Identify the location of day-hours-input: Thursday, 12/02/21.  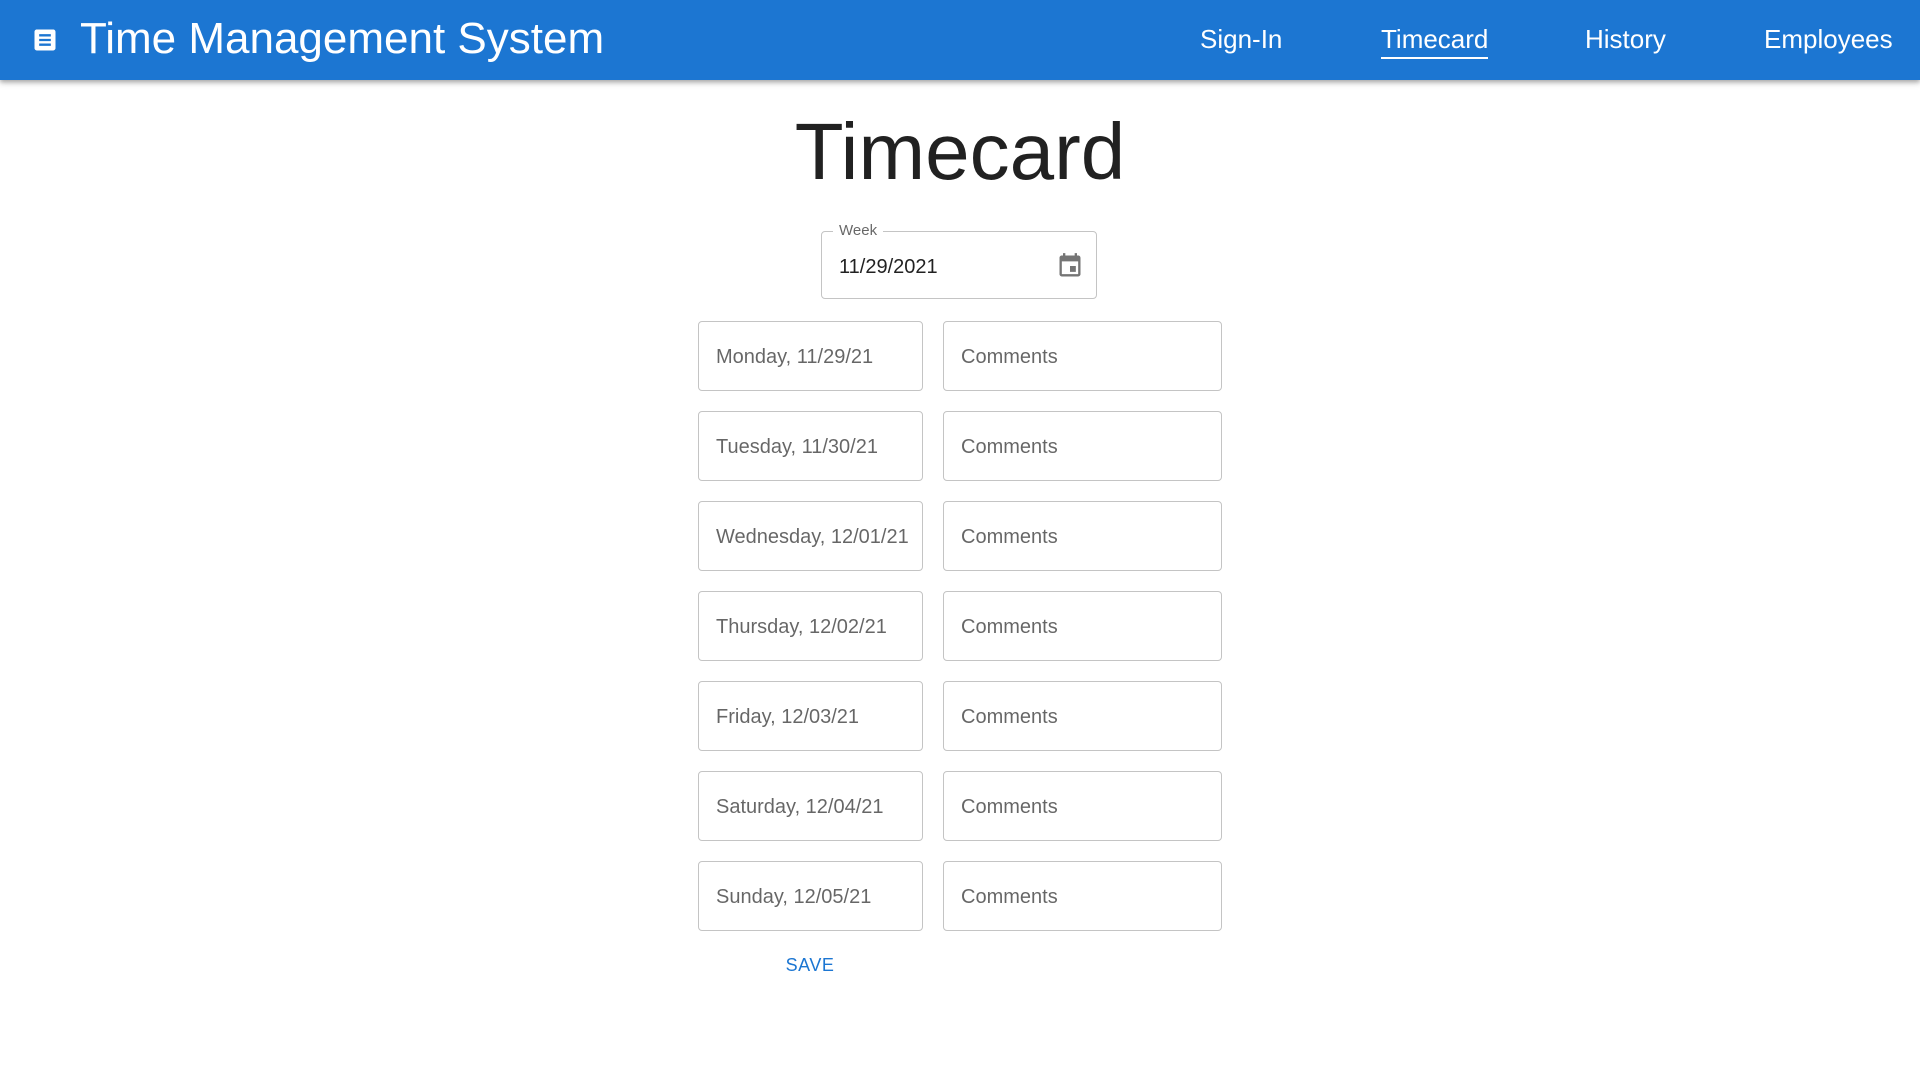
(810, 626).